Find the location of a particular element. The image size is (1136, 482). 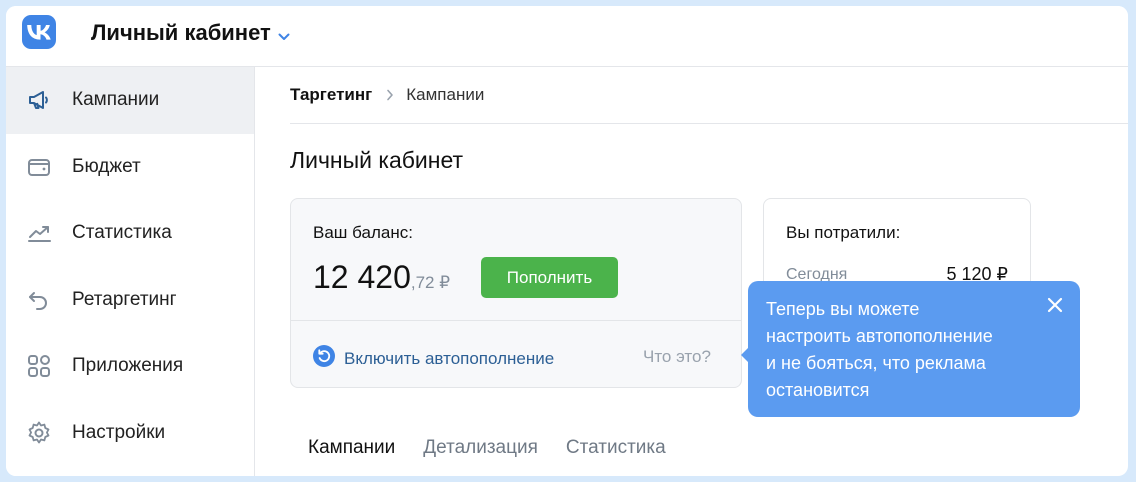

autotopup-toggle: Включить автопополнение is located at coordinates (433, 358).